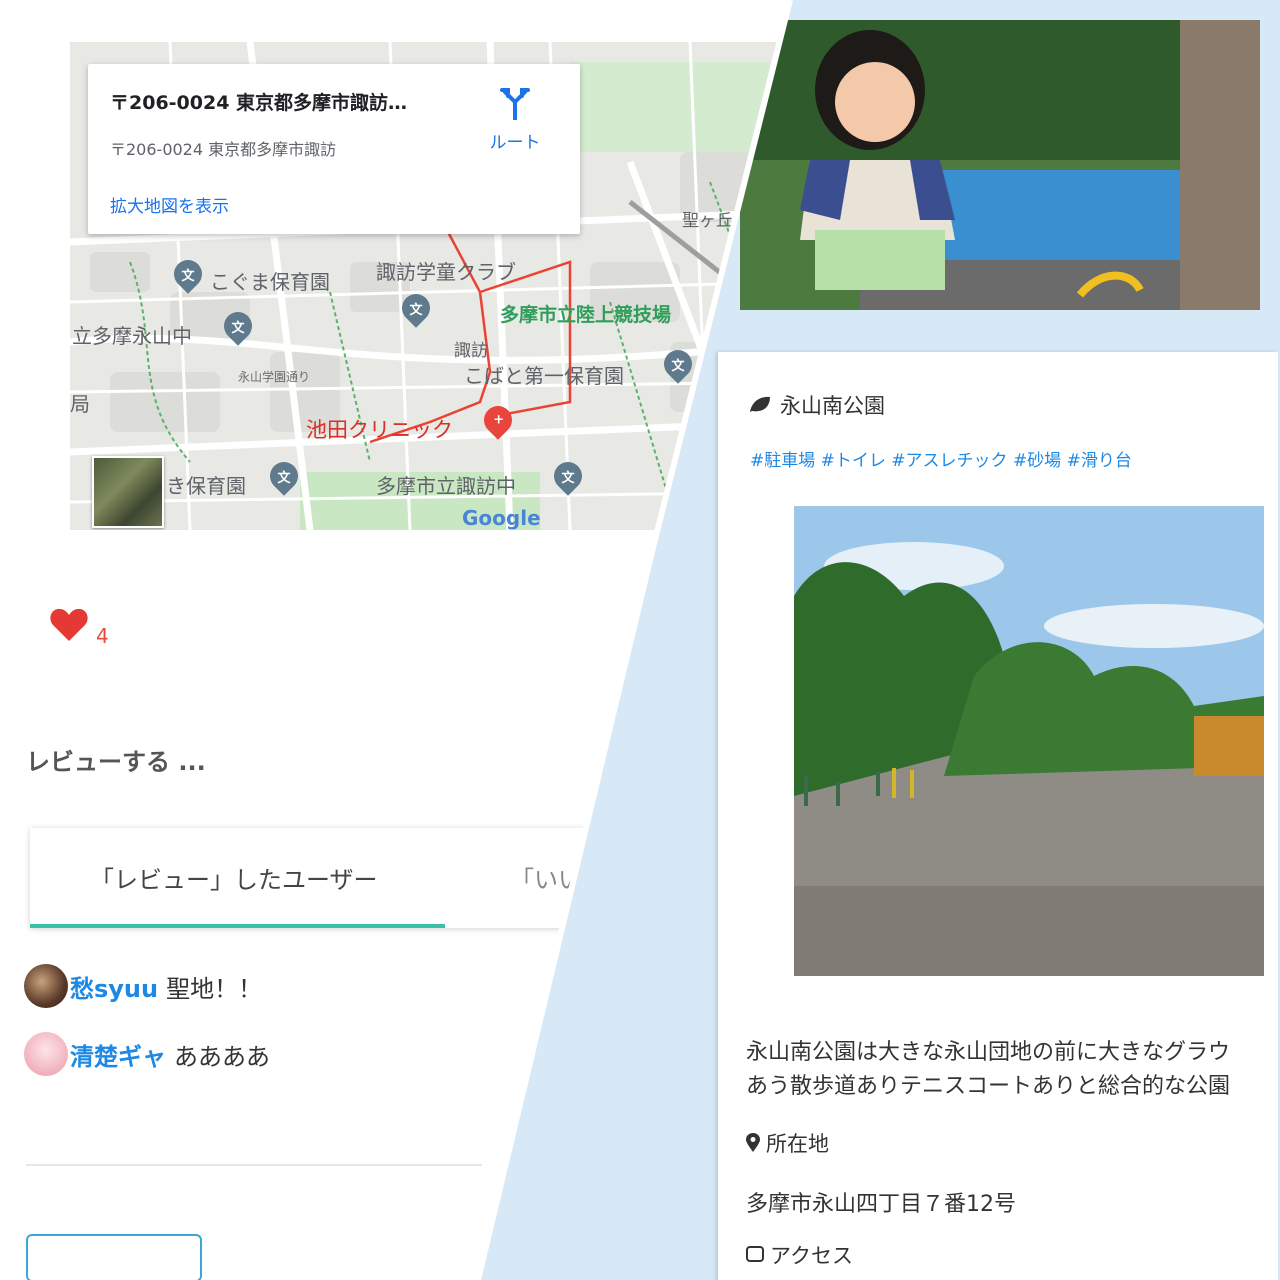 The width and height of the screenshot is (1280, 1280). Describe the element at coordinates (544, 376) in the screenshot. I see `map-label-kobato: こばと第一保育園` at that location.